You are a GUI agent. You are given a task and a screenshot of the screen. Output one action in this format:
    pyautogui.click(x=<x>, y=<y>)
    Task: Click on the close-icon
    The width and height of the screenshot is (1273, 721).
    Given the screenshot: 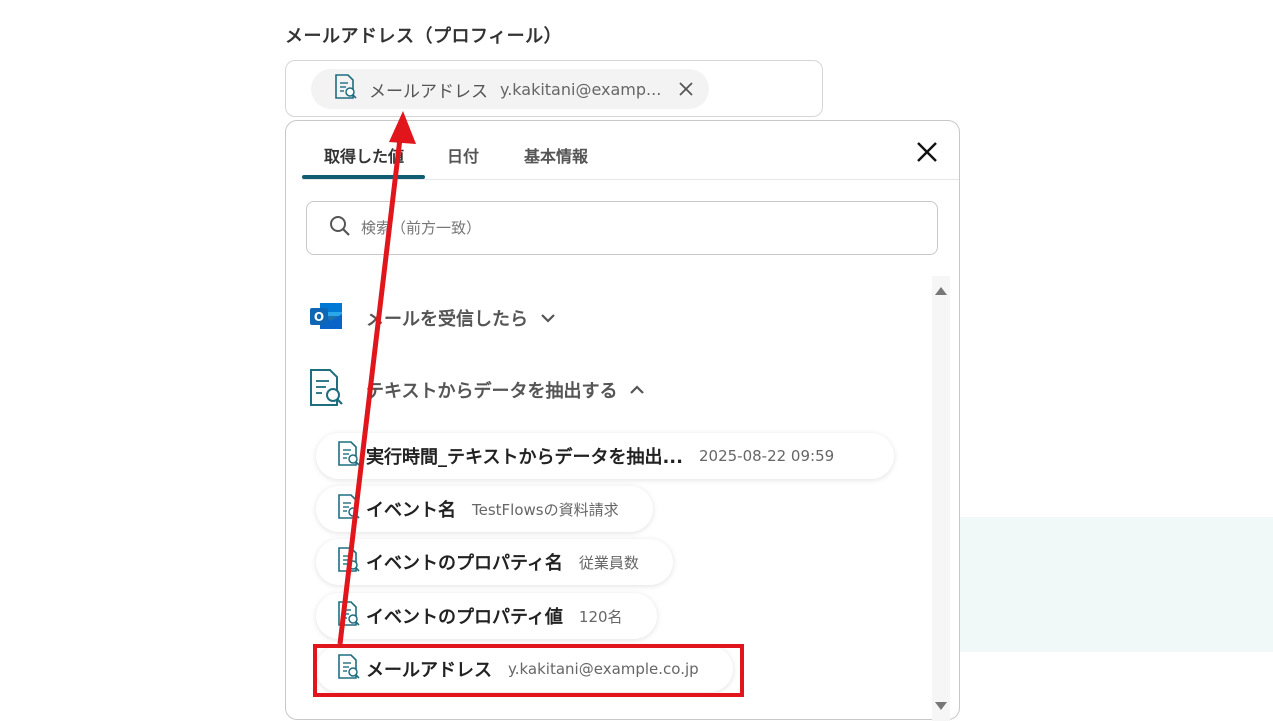 What is the action you would take?
    pyautogui.click(x=927, y=154)
    